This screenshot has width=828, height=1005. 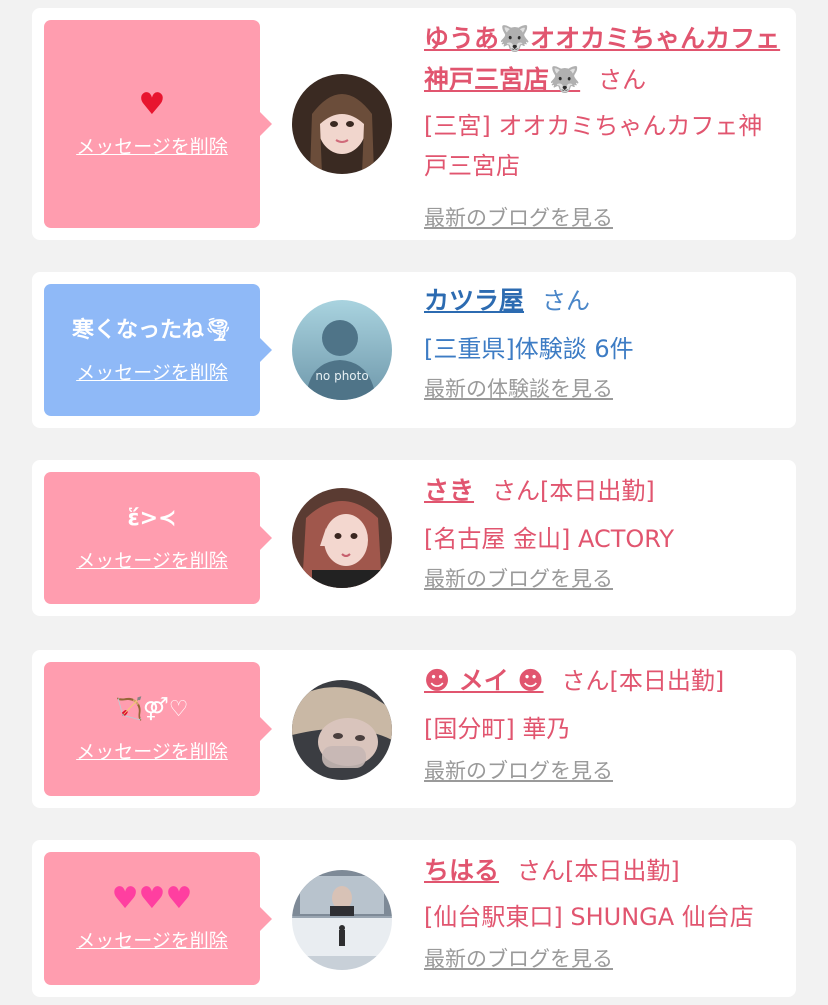 What do you see at coordinates (461, 870) in the screenshot?
I see `profile-name-link: ちはる` at bounding box center [461, 870].